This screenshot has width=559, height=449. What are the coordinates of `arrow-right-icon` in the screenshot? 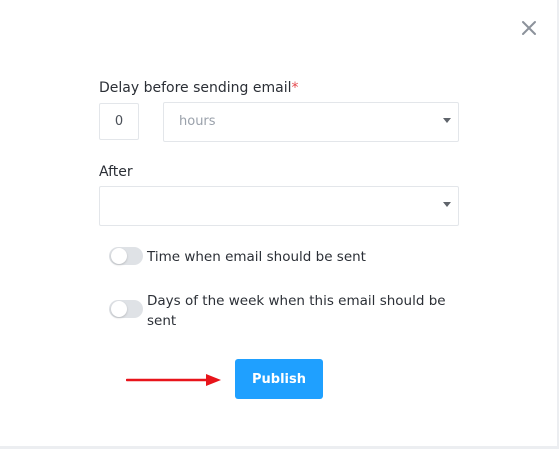 It's located at (173, 380).